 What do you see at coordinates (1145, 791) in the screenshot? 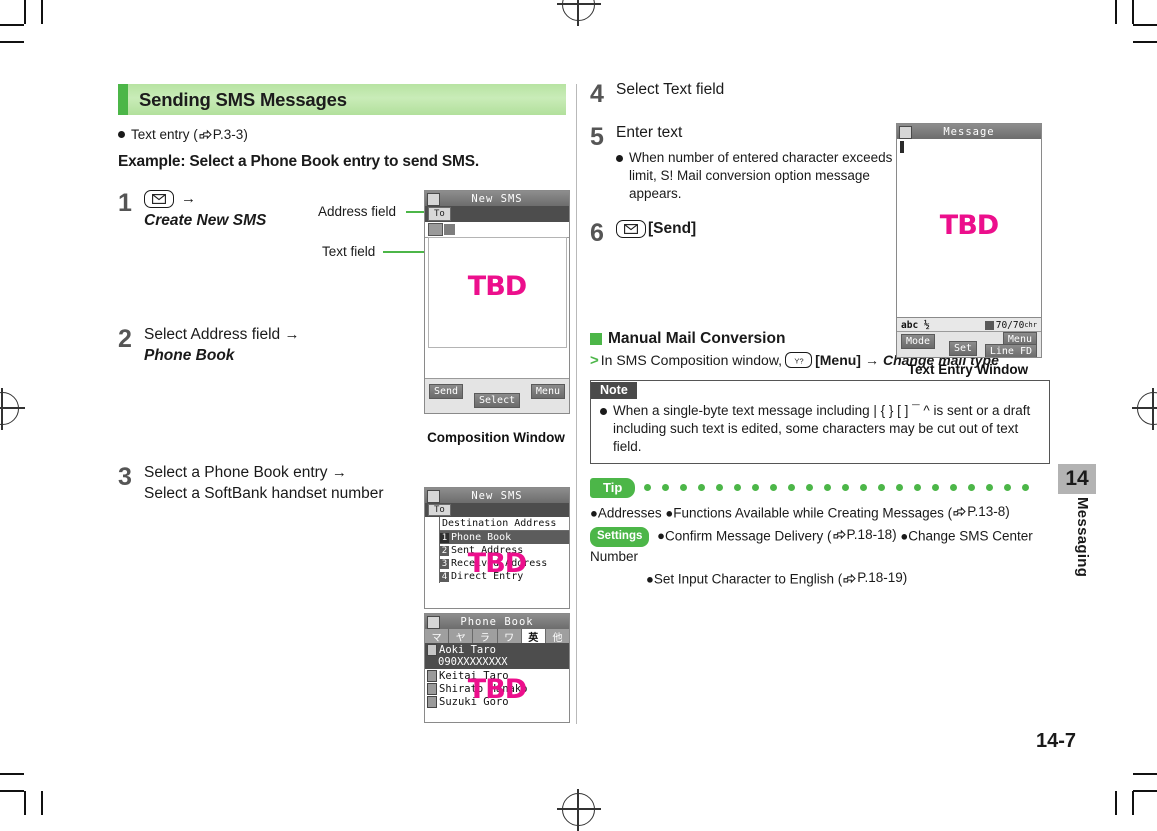
I see `crop-mark-br-h2` at bounding box center [1145, 791].